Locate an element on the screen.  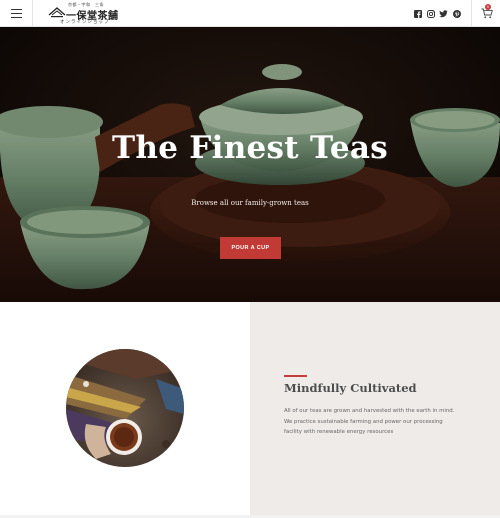
cart-button: 0 is located at coordinates (485, 13).